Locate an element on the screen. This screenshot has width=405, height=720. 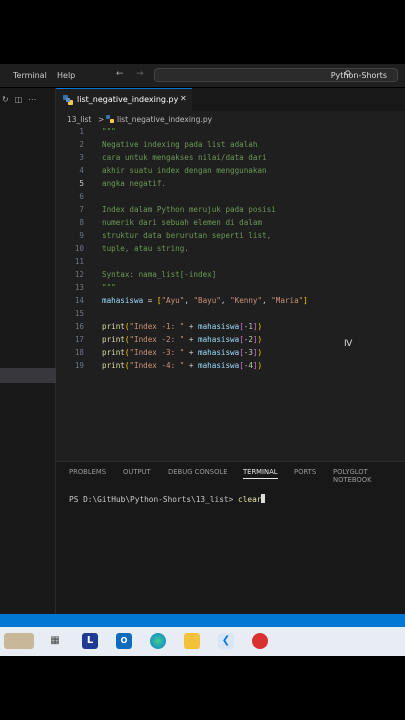
code-line: 13 """ is located at coordinates (230, 289).